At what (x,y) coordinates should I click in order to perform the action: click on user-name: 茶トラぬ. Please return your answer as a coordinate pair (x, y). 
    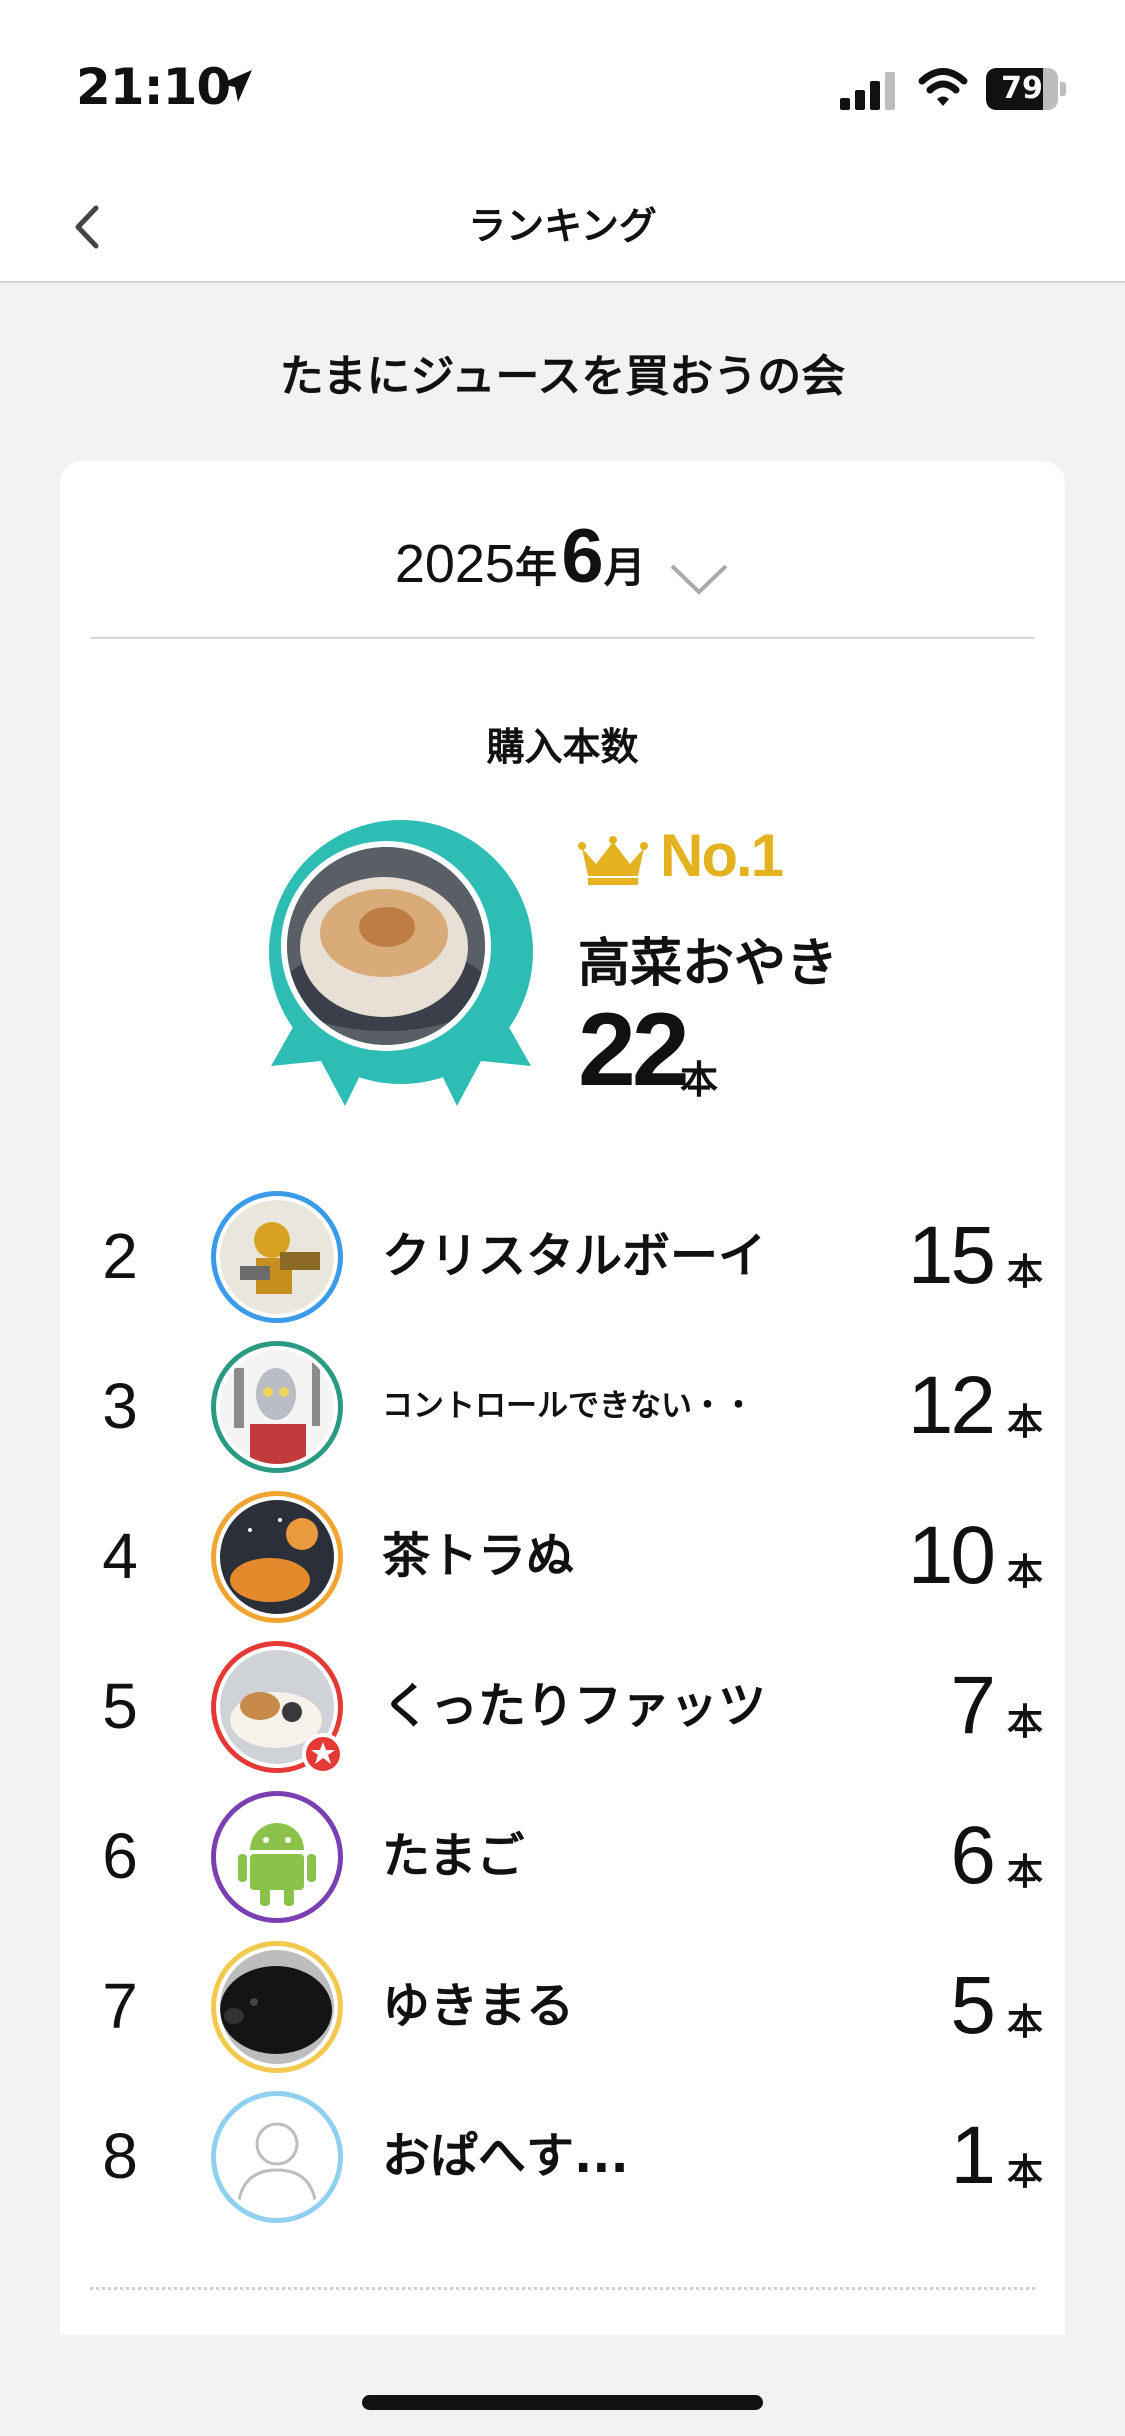
    Looking at the image, I should click on (478, 1556).